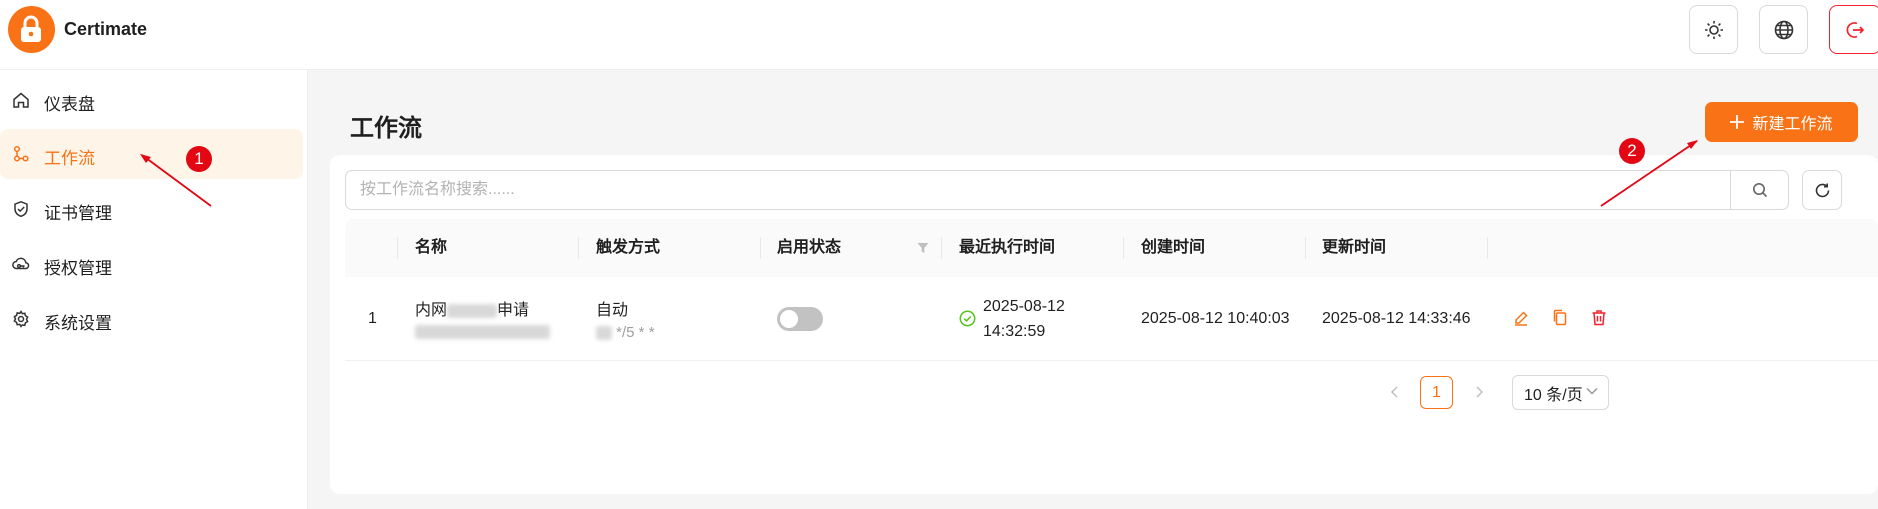 The width and height of the screenshot is (1878, 509). What do you see at coordinates (919, 173) in the screenshot?
I see `annotation-arrows` at bounding box center [919, 173].